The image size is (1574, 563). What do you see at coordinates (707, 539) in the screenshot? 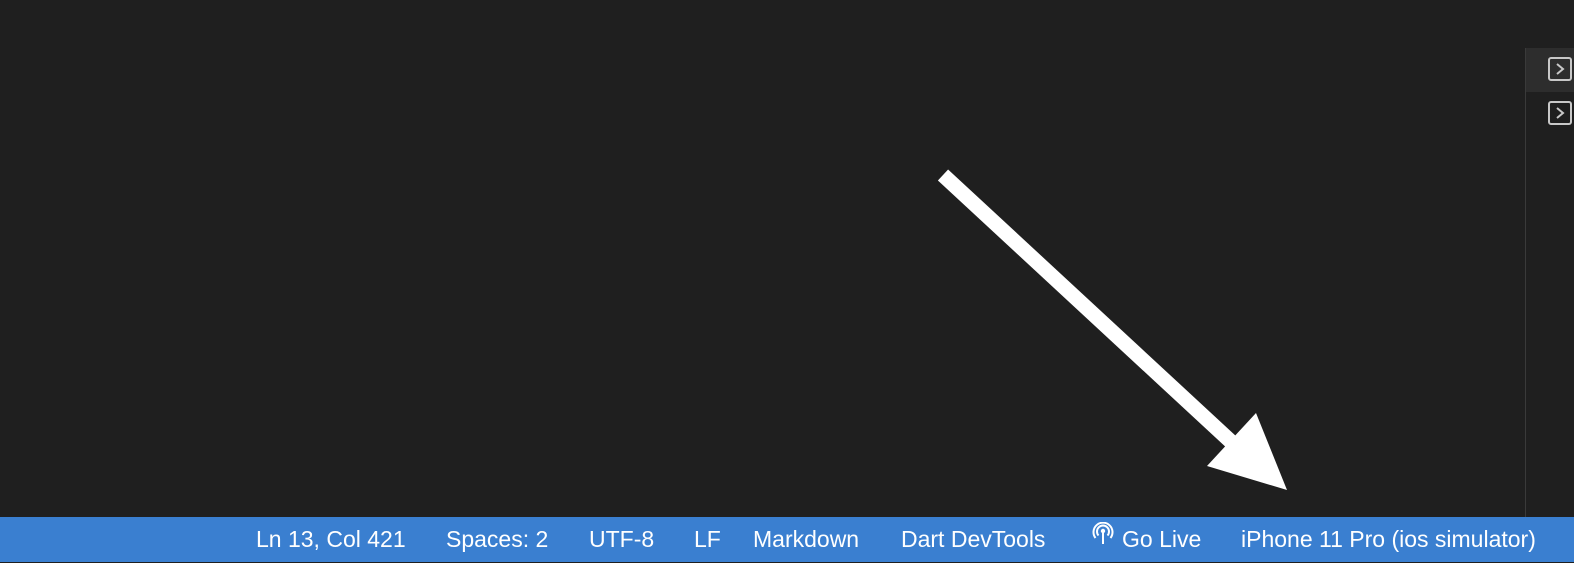
I see `line-ending-item: LF` at bounding box center [707, 539].